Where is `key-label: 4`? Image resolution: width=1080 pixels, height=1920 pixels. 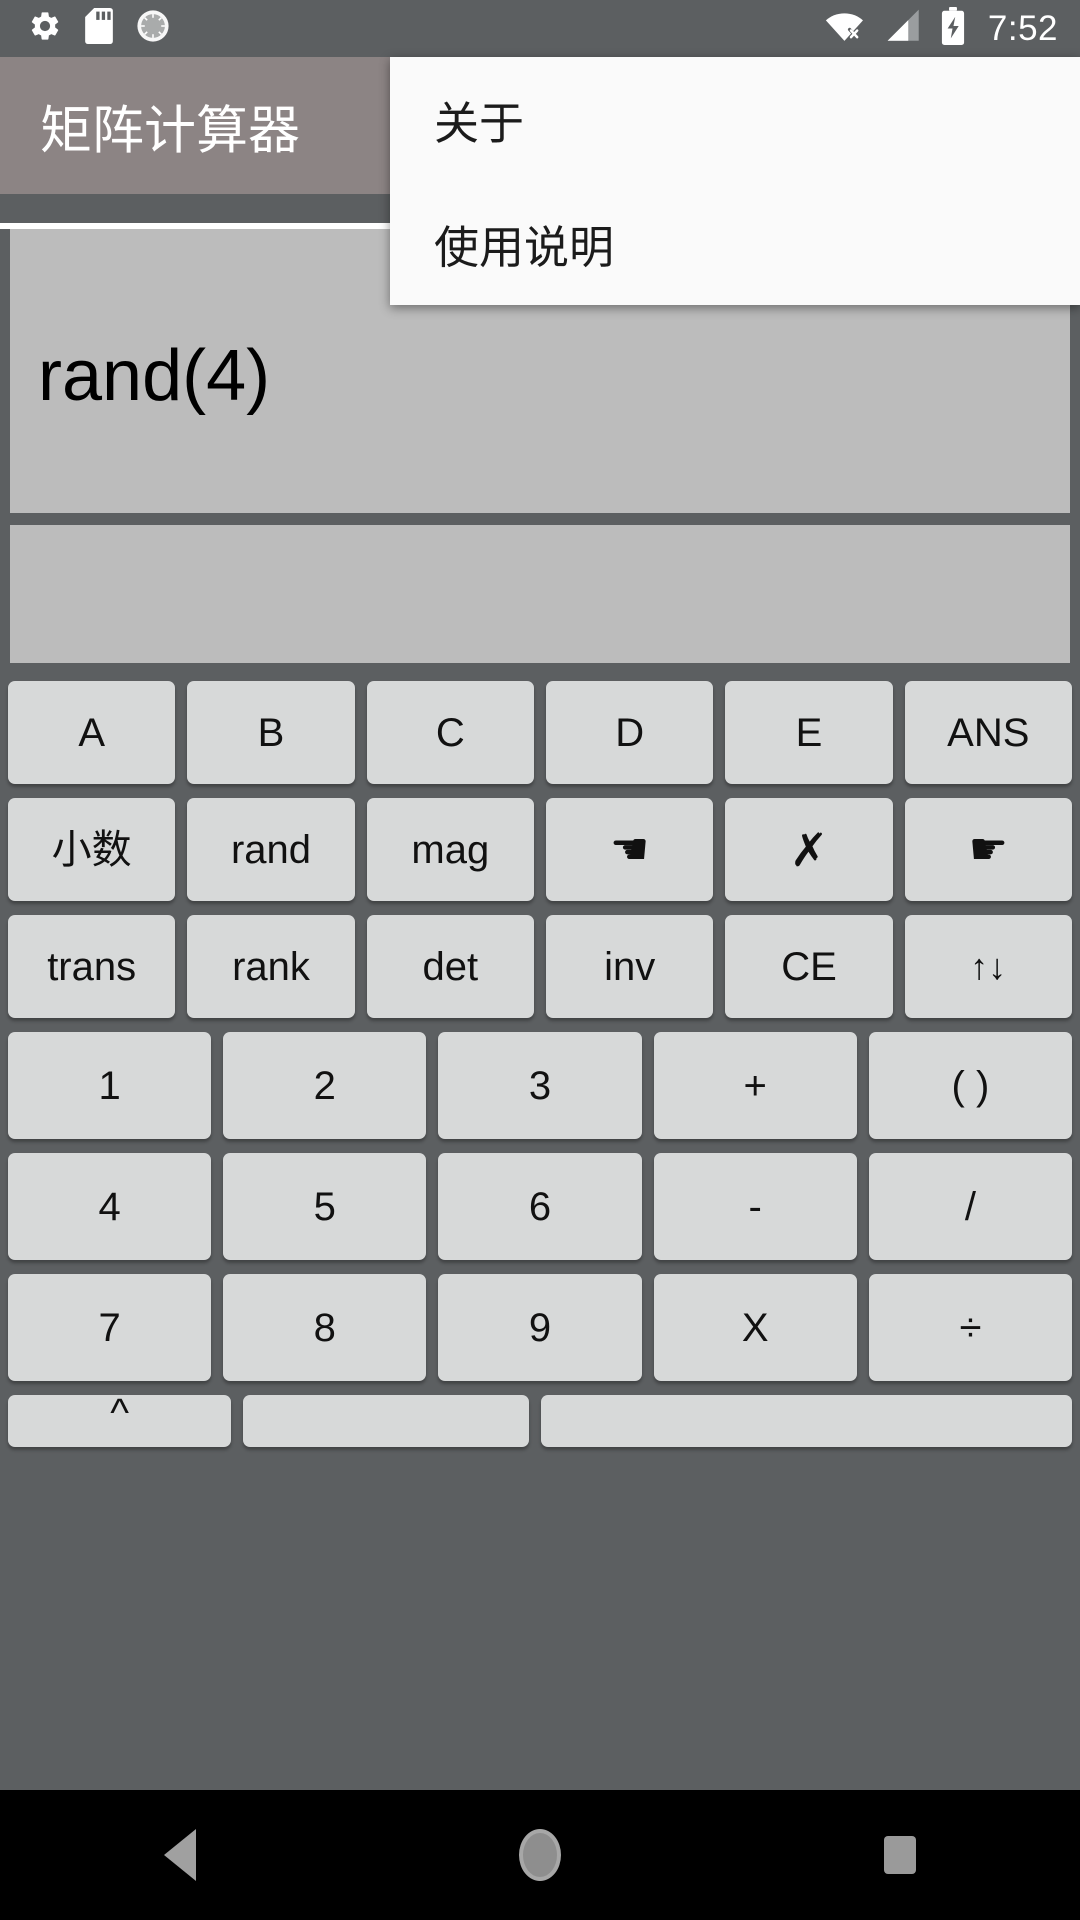 key-label: 4 is located at coordinates (109, 1206).